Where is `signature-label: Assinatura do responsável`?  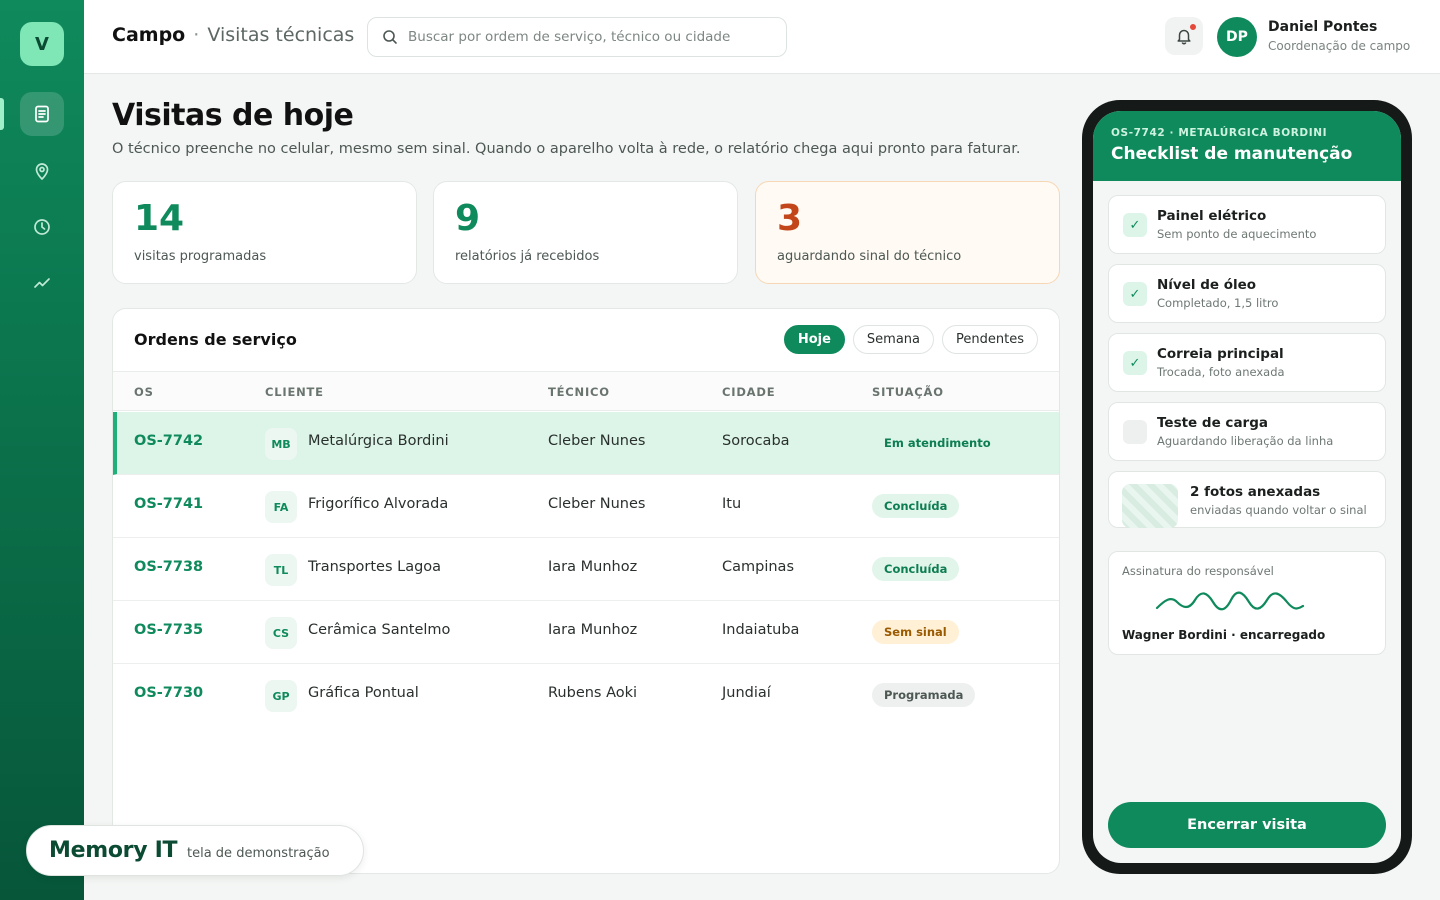
signature-label: Assinatura do responsável is located at coordinates (1198, 571).